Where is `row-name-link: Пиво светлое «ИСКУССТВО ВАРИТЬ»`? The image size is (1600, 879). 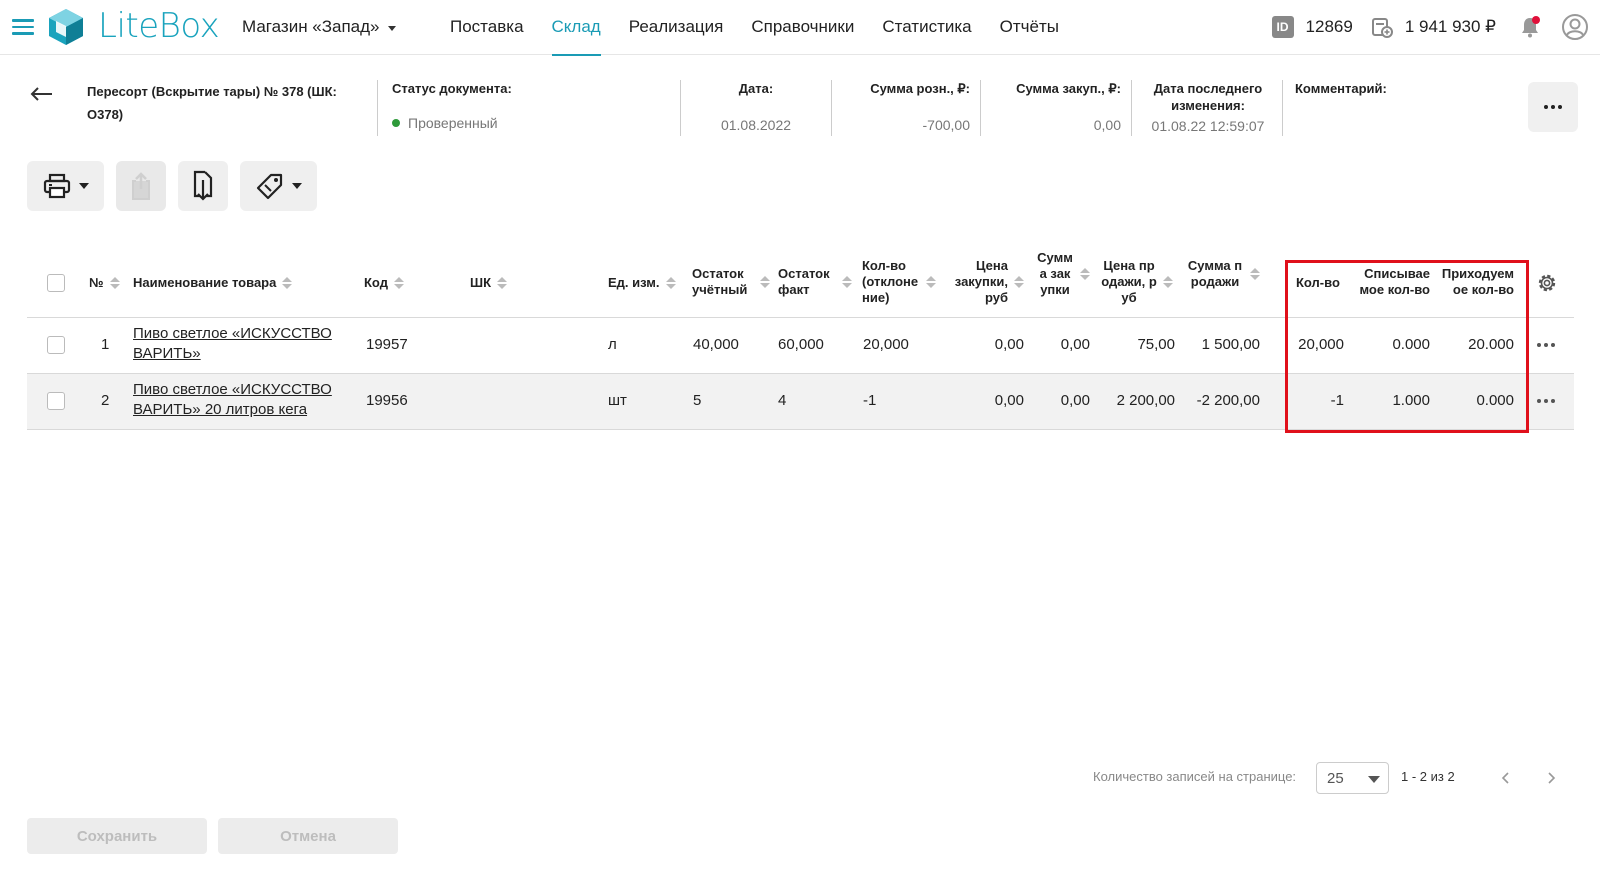
row-name-link: Пиво светлое «ИСКУССТВО ВАРИТЬ» is located at coordinates (240, 344).